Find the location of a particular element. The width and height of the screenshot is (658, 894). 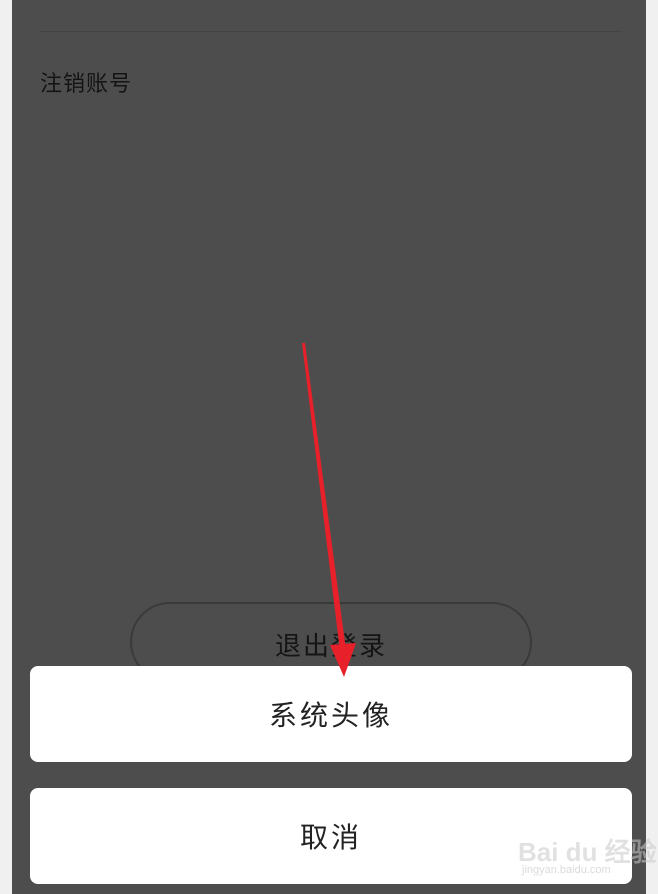

watermark-url: jingyan.baidu.com is located at coordinates (566, 870).